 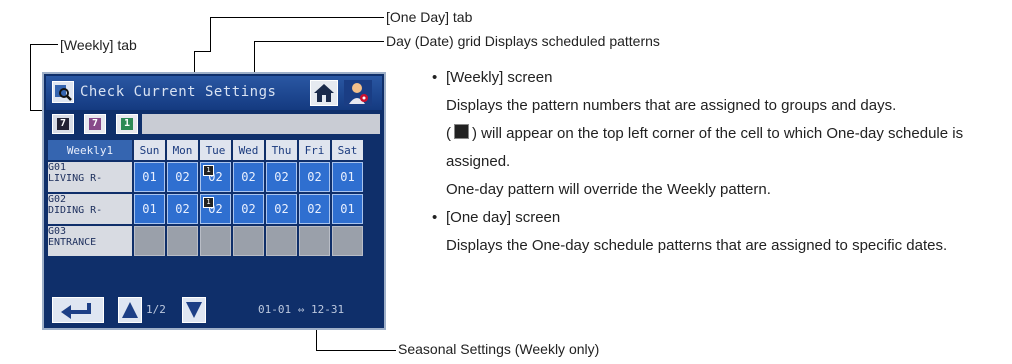 What do you see at coordinates (30, 77) in the screenshot?
I see `leader-weekly-v` at bounding box center [30, 77].